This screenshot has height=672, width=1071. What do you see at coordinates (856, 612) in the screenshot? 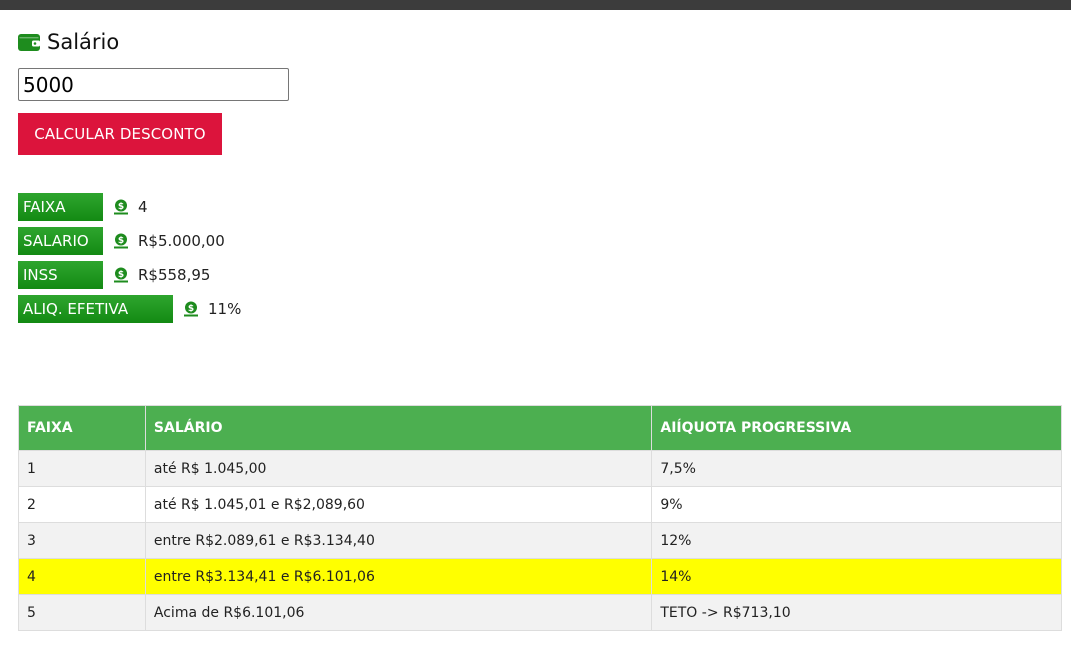
I see `cell-aliquota: TETO -> R$713,10` at bounding box center [856, 612].